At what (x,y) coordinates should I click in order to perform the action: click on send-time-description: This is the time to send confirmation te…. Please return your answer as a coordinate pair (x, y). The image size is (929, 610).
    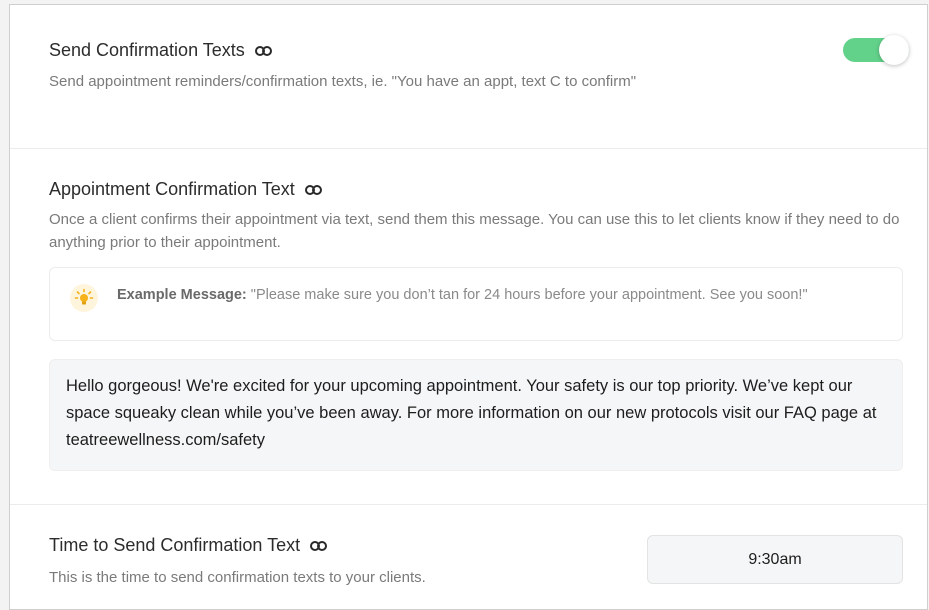
    Looking at the image, I should click on (237, 577).